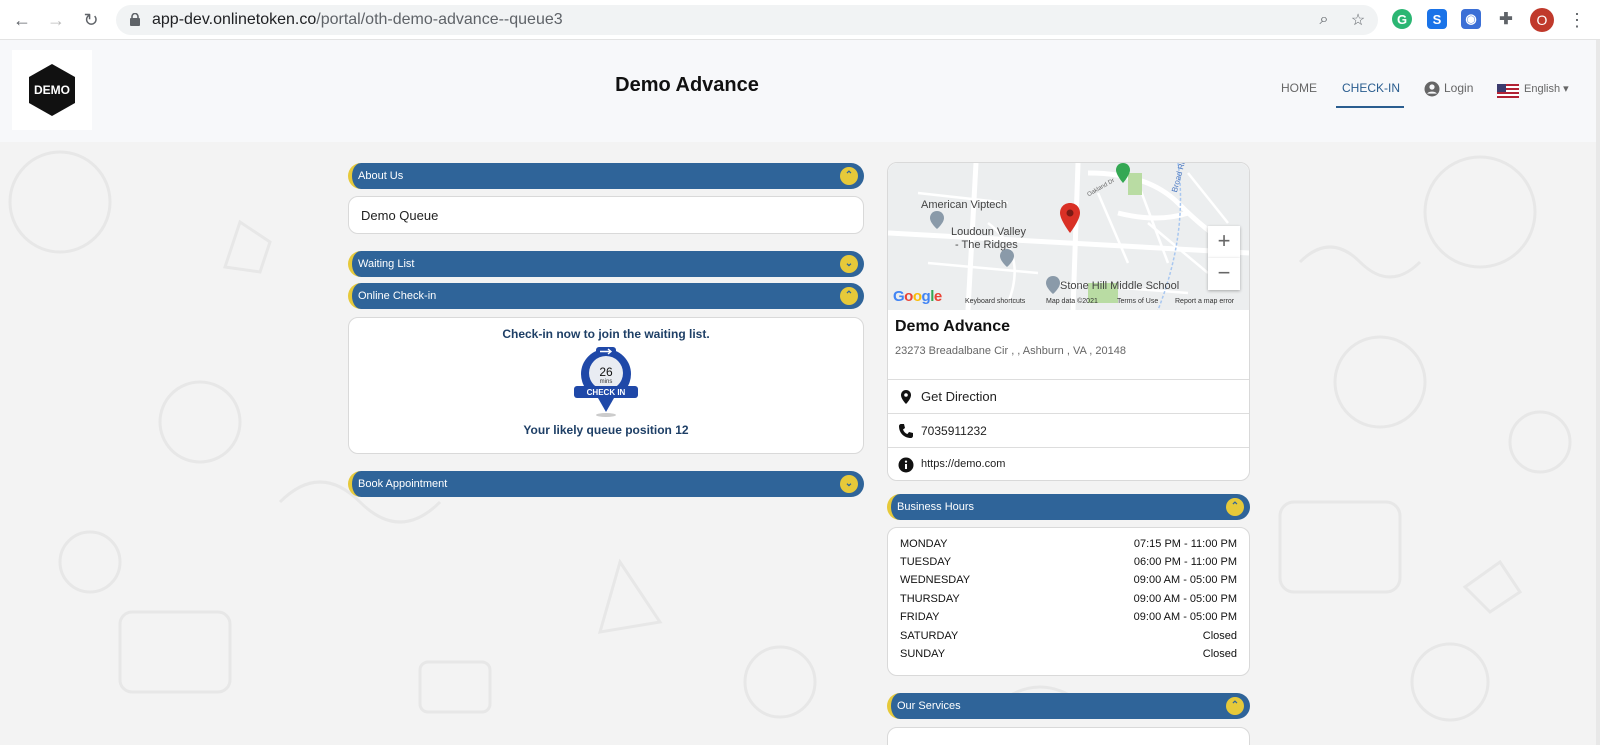 The image size is (1600, 745). Describe the element at coordinates (964, 205) in the screenshot. I see `map-label-viptech: American Viptech` at that location.